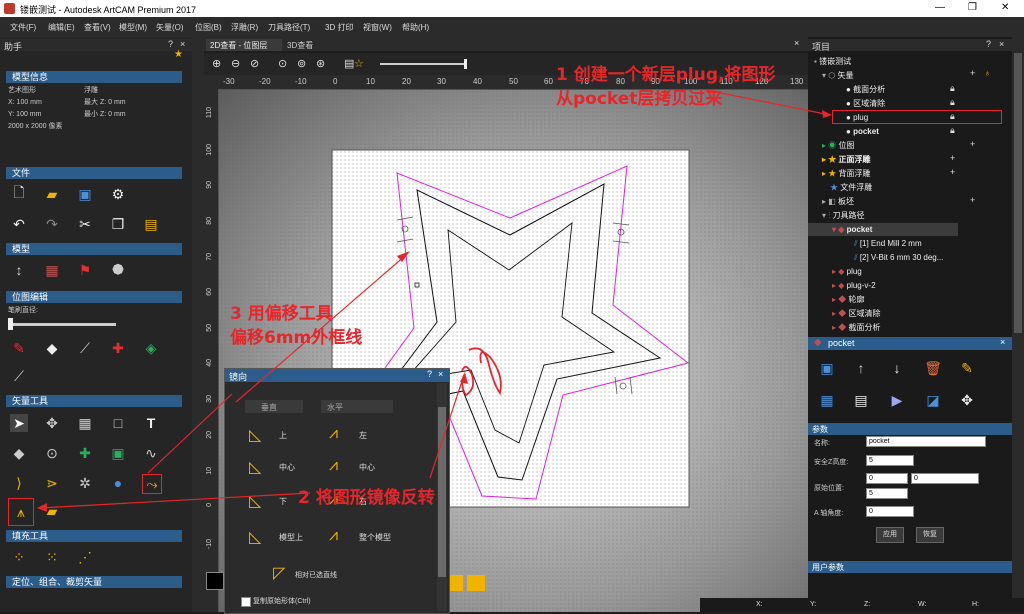 The image size is (1024, 614). I want to click on bulb-icon: ♁, so click(987, 73).